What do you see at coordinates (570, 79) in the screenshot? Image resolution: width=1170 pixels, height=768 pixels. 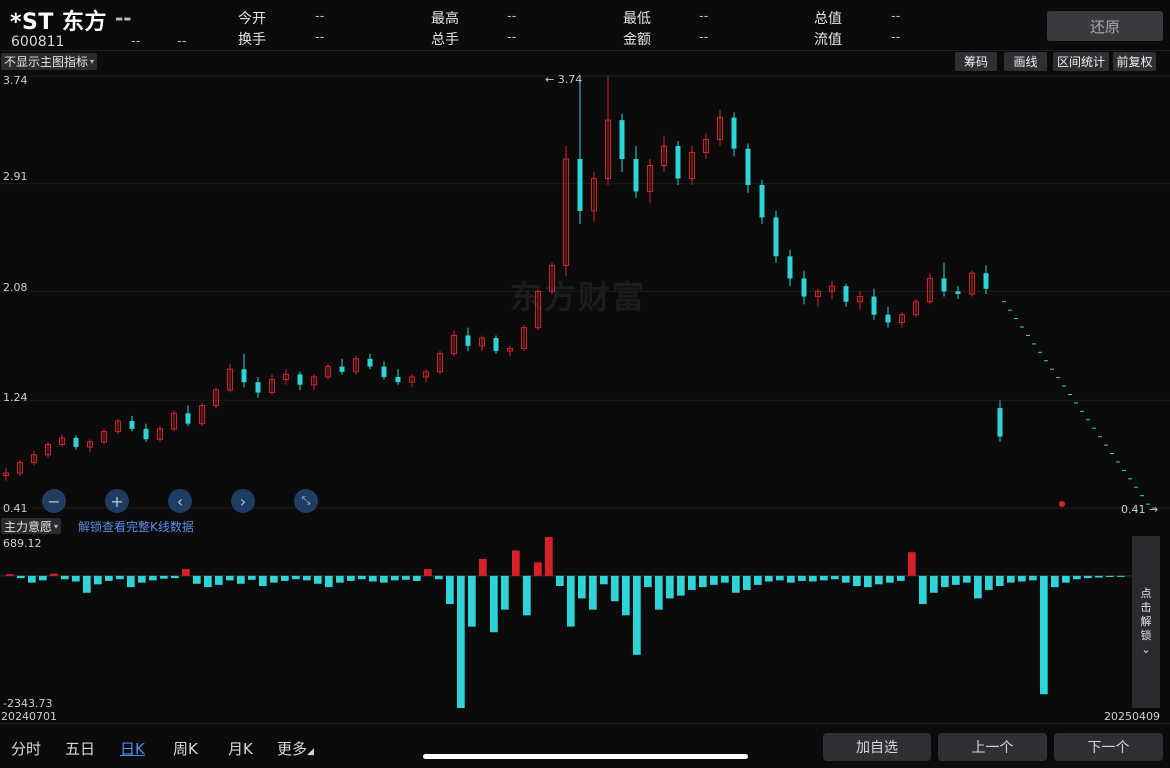 I see `max-price-label: 3.74` at bounding box center [570, 79].